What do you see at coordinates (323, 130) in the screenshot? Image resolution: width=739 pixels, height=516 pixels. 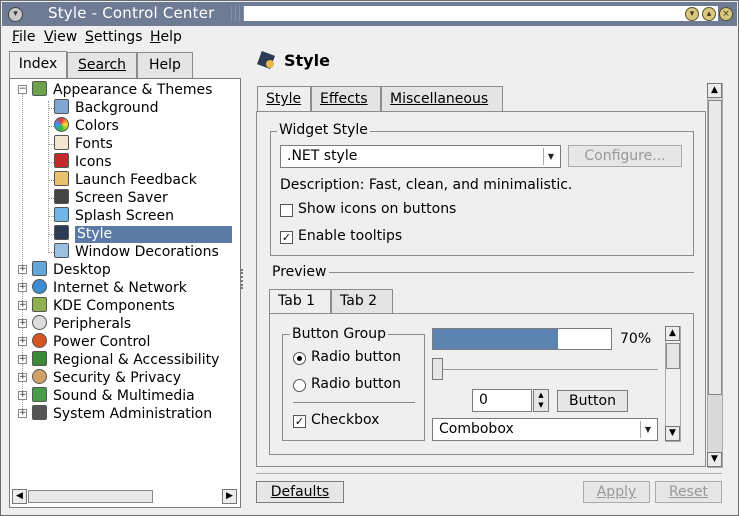 I see `widget-style-title: Widget Style` at bounding box center [323, 130].